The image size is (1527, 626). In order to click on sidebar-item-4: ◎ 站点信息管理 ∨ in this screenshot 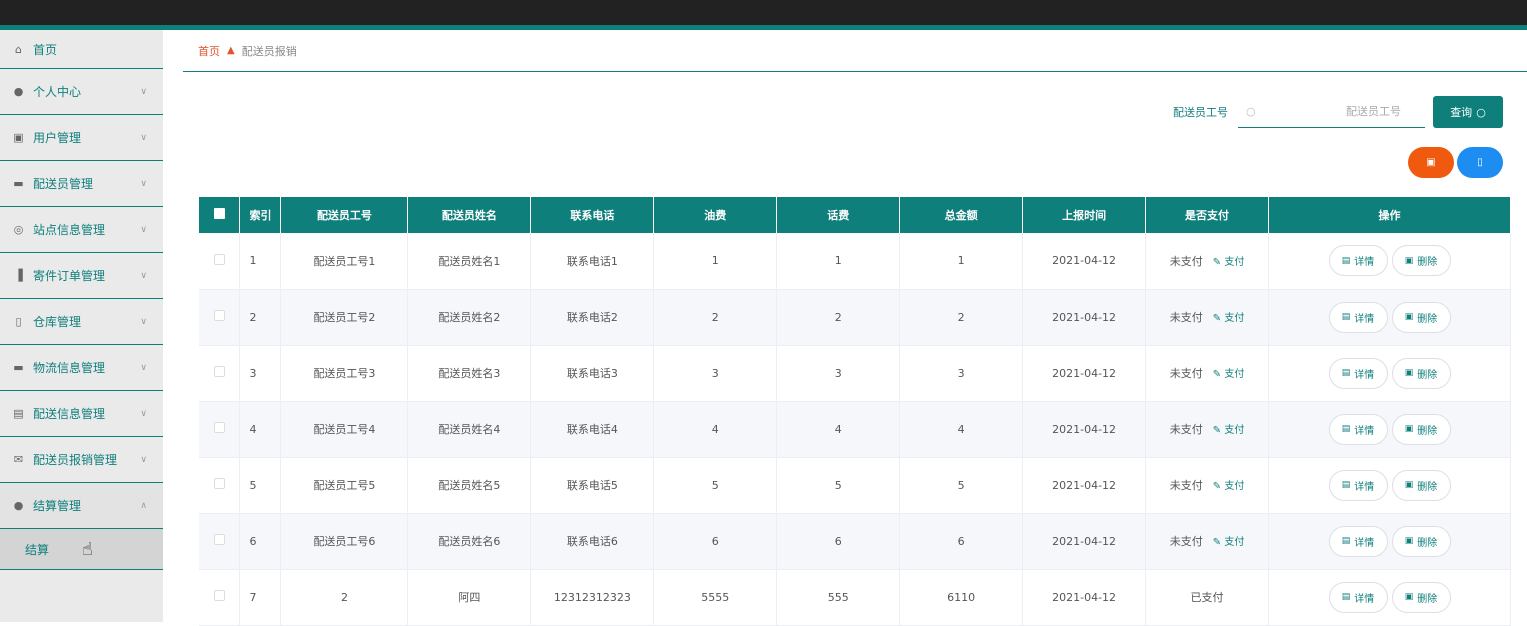, I will do `click(81, 230)`.